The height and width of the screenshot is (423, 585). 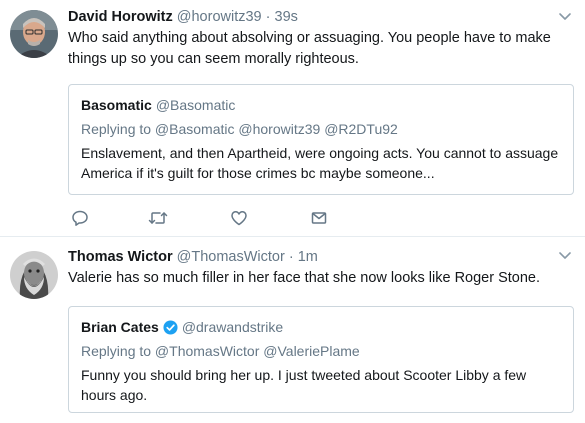 I want to click on reply-icon, so click(x=80, y=218).